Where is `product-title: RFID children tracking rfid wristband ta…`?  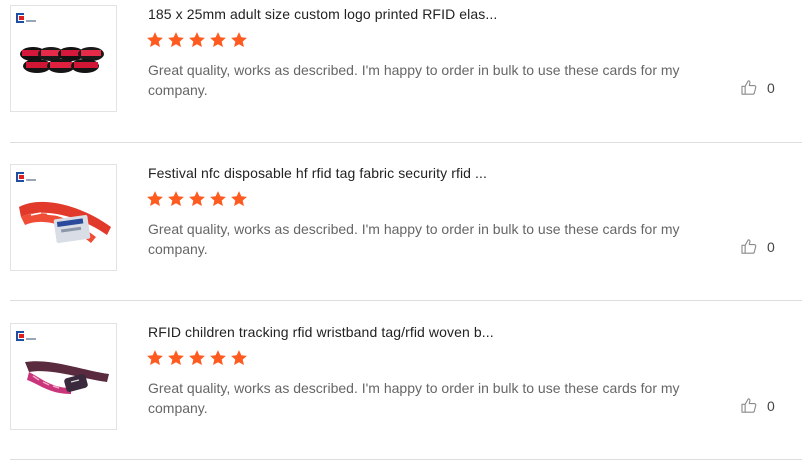 product-title: RFID children tracking rfid wristband ta… is located at coordinates (321, 332).